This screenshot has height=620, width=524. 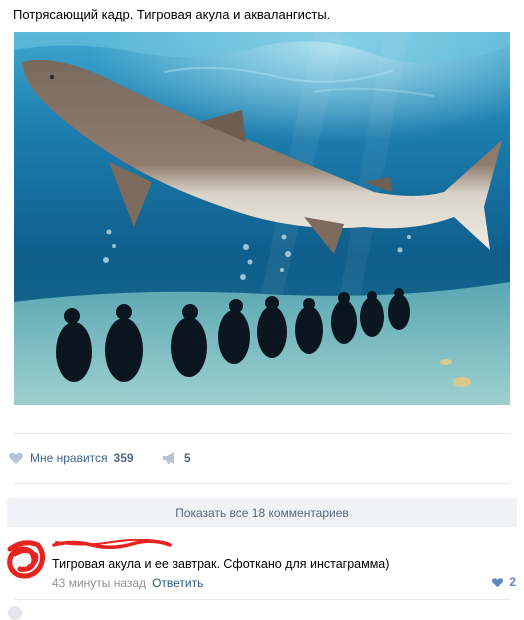 What do you see at coordinates (99, 583) in the screenshot?
I see `comment-time: 43 минуты назад` at bounding box center [99, 583].